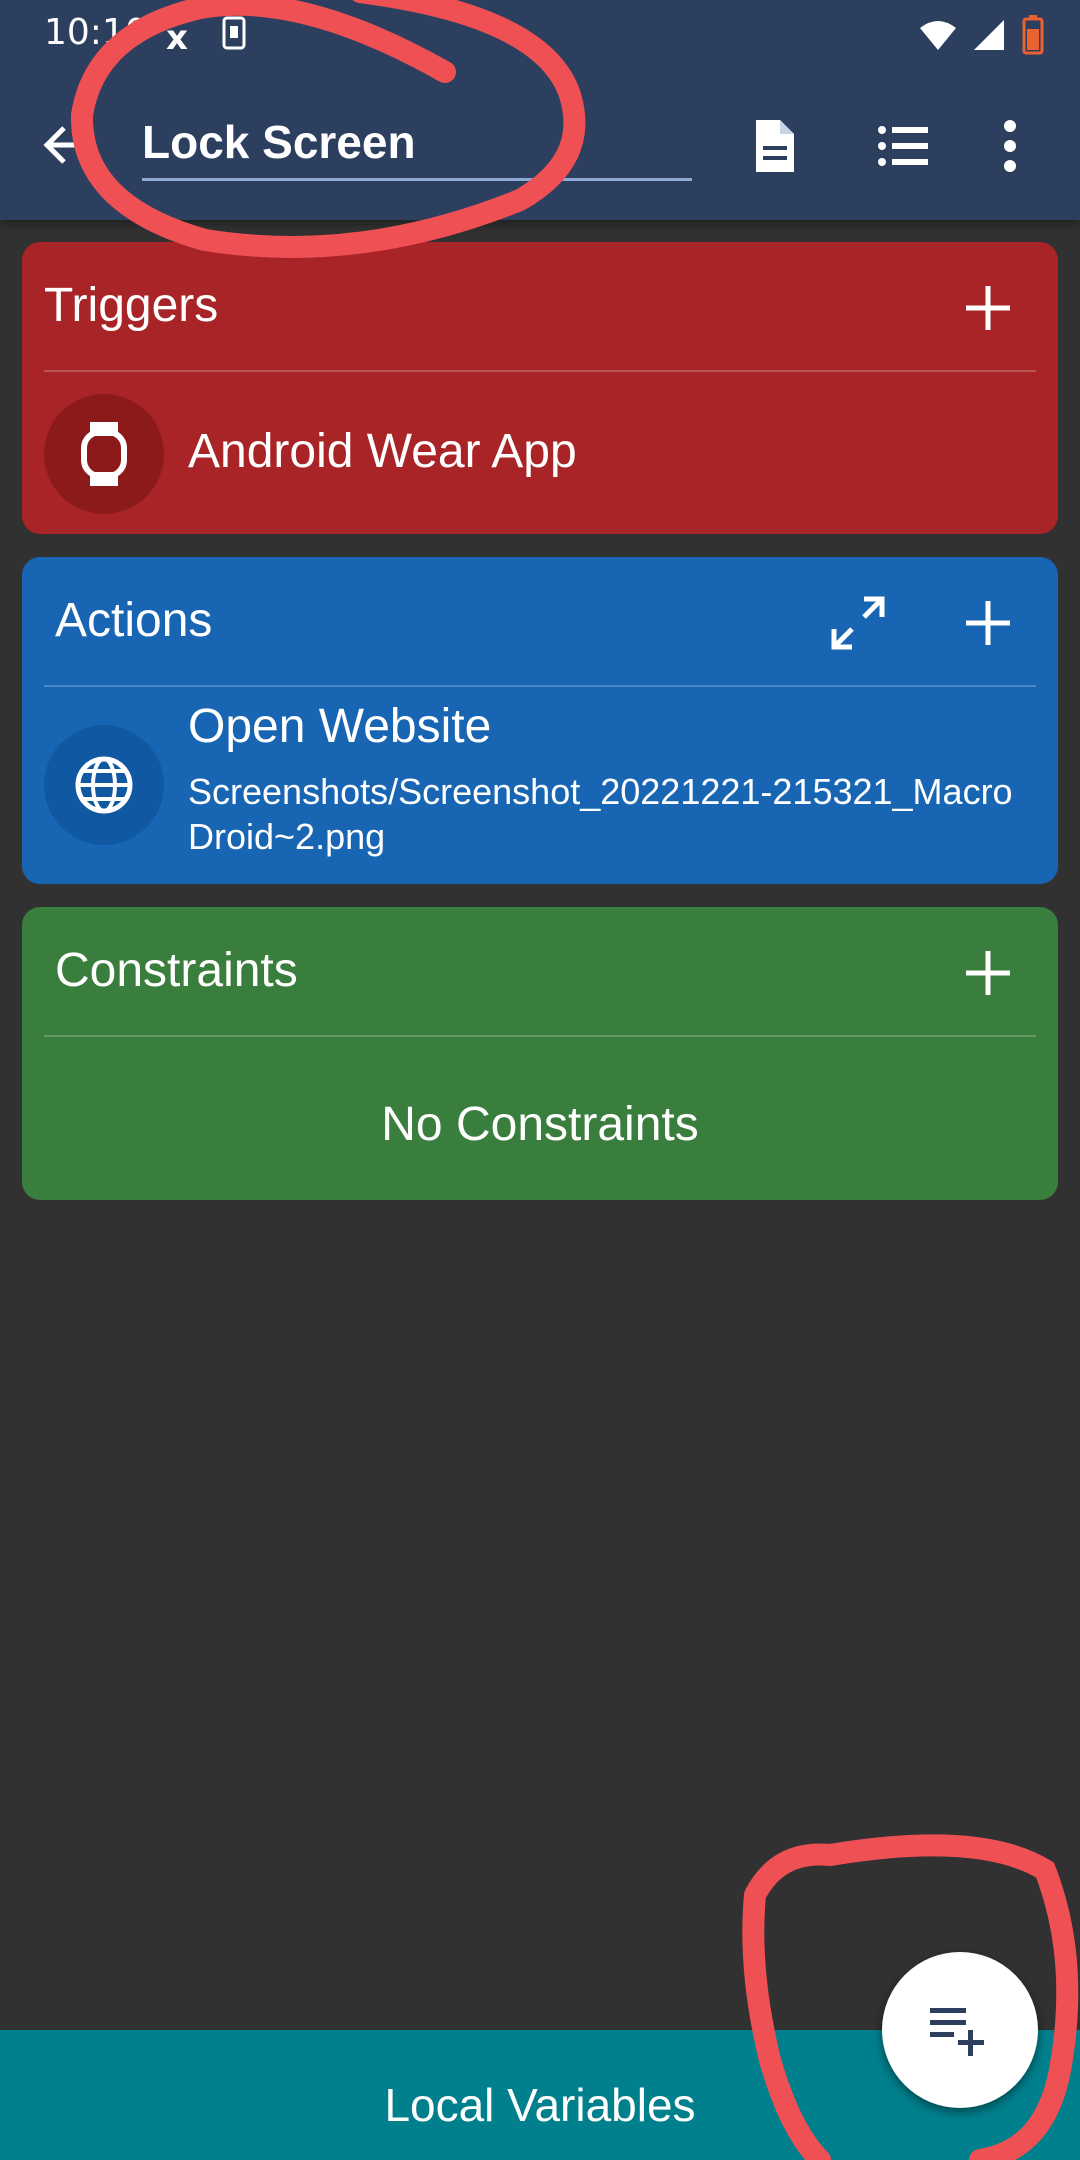 This screenshot has height=2160, width=1080. Describe the element at coordinates (279, 142) in the screenshot. I see `macro-name-text: Lock Screen` at that location.